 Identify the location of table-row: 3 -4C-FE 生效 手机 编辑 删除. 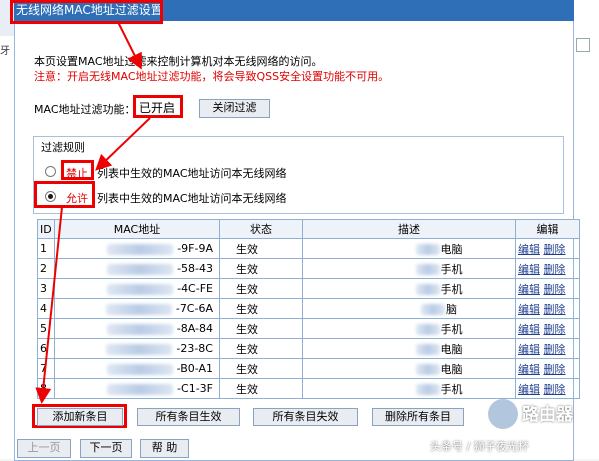
(308, 288).